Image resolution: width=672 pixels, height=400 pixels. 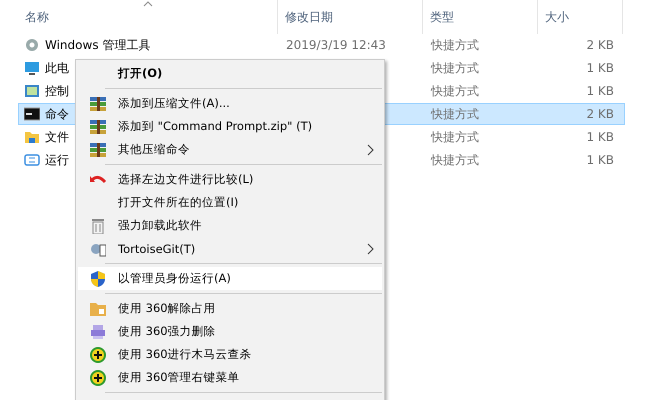 What do you see at coordinates (57, 114) in the screenshot?
I see `file-name: 命令` at bounding box center [57, 114].